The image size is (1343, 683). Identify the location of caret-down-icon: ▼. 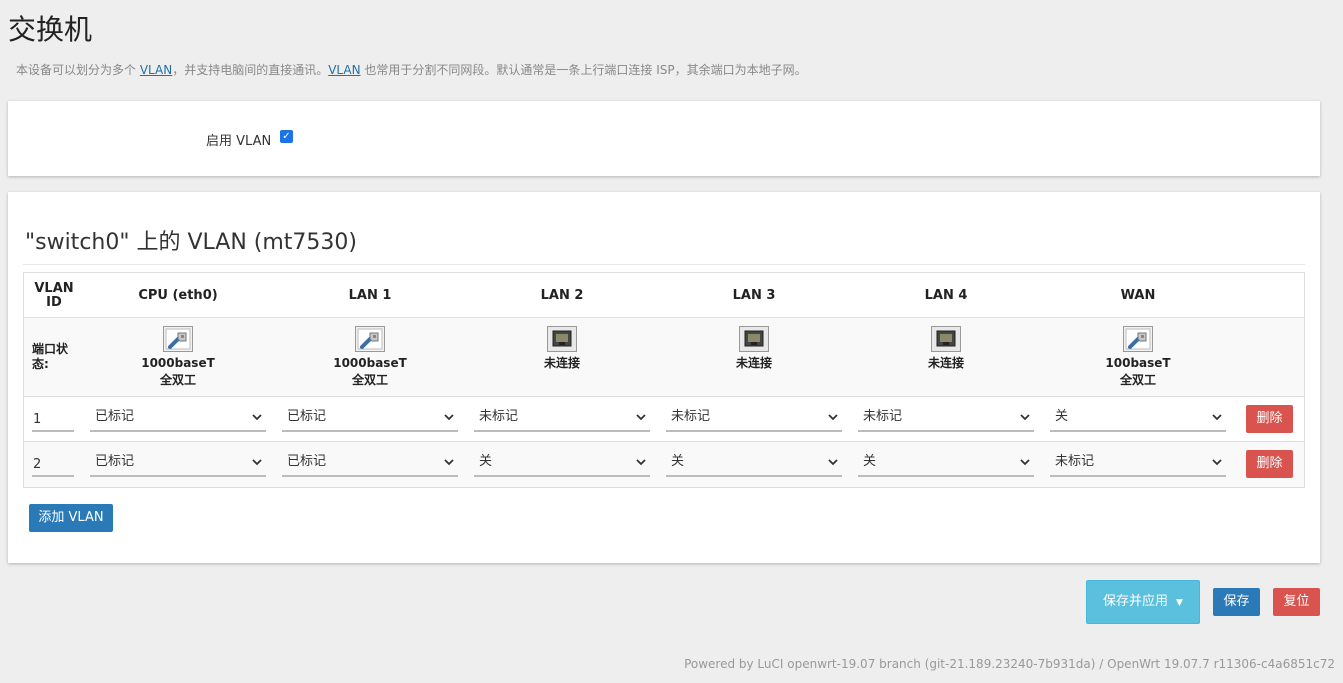
(1179, 603).